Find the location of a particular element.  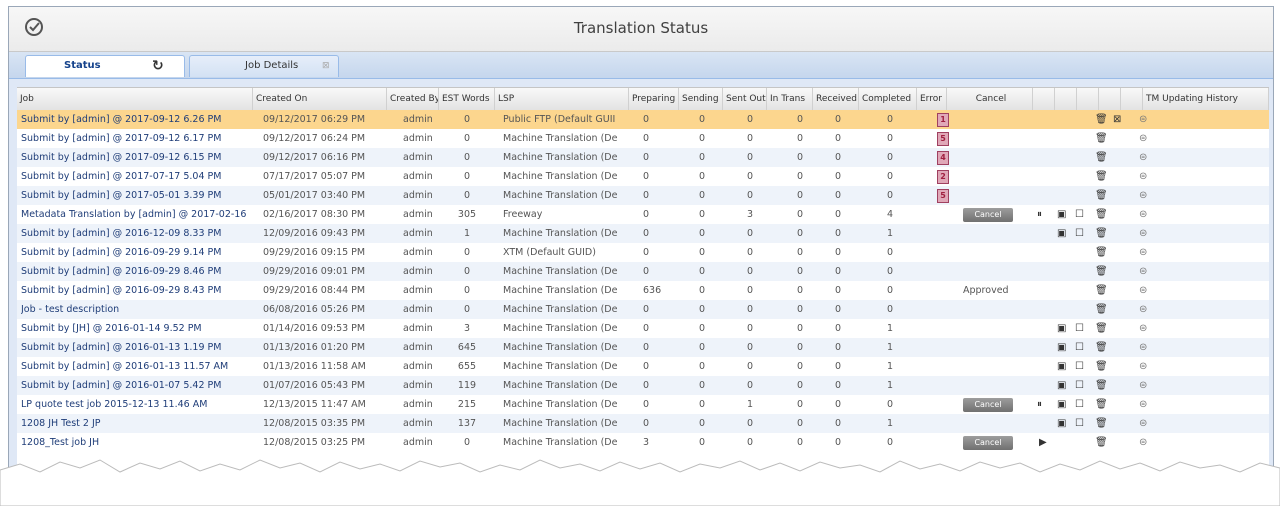

col-completed: Completed is located at coordinates (888, 99).